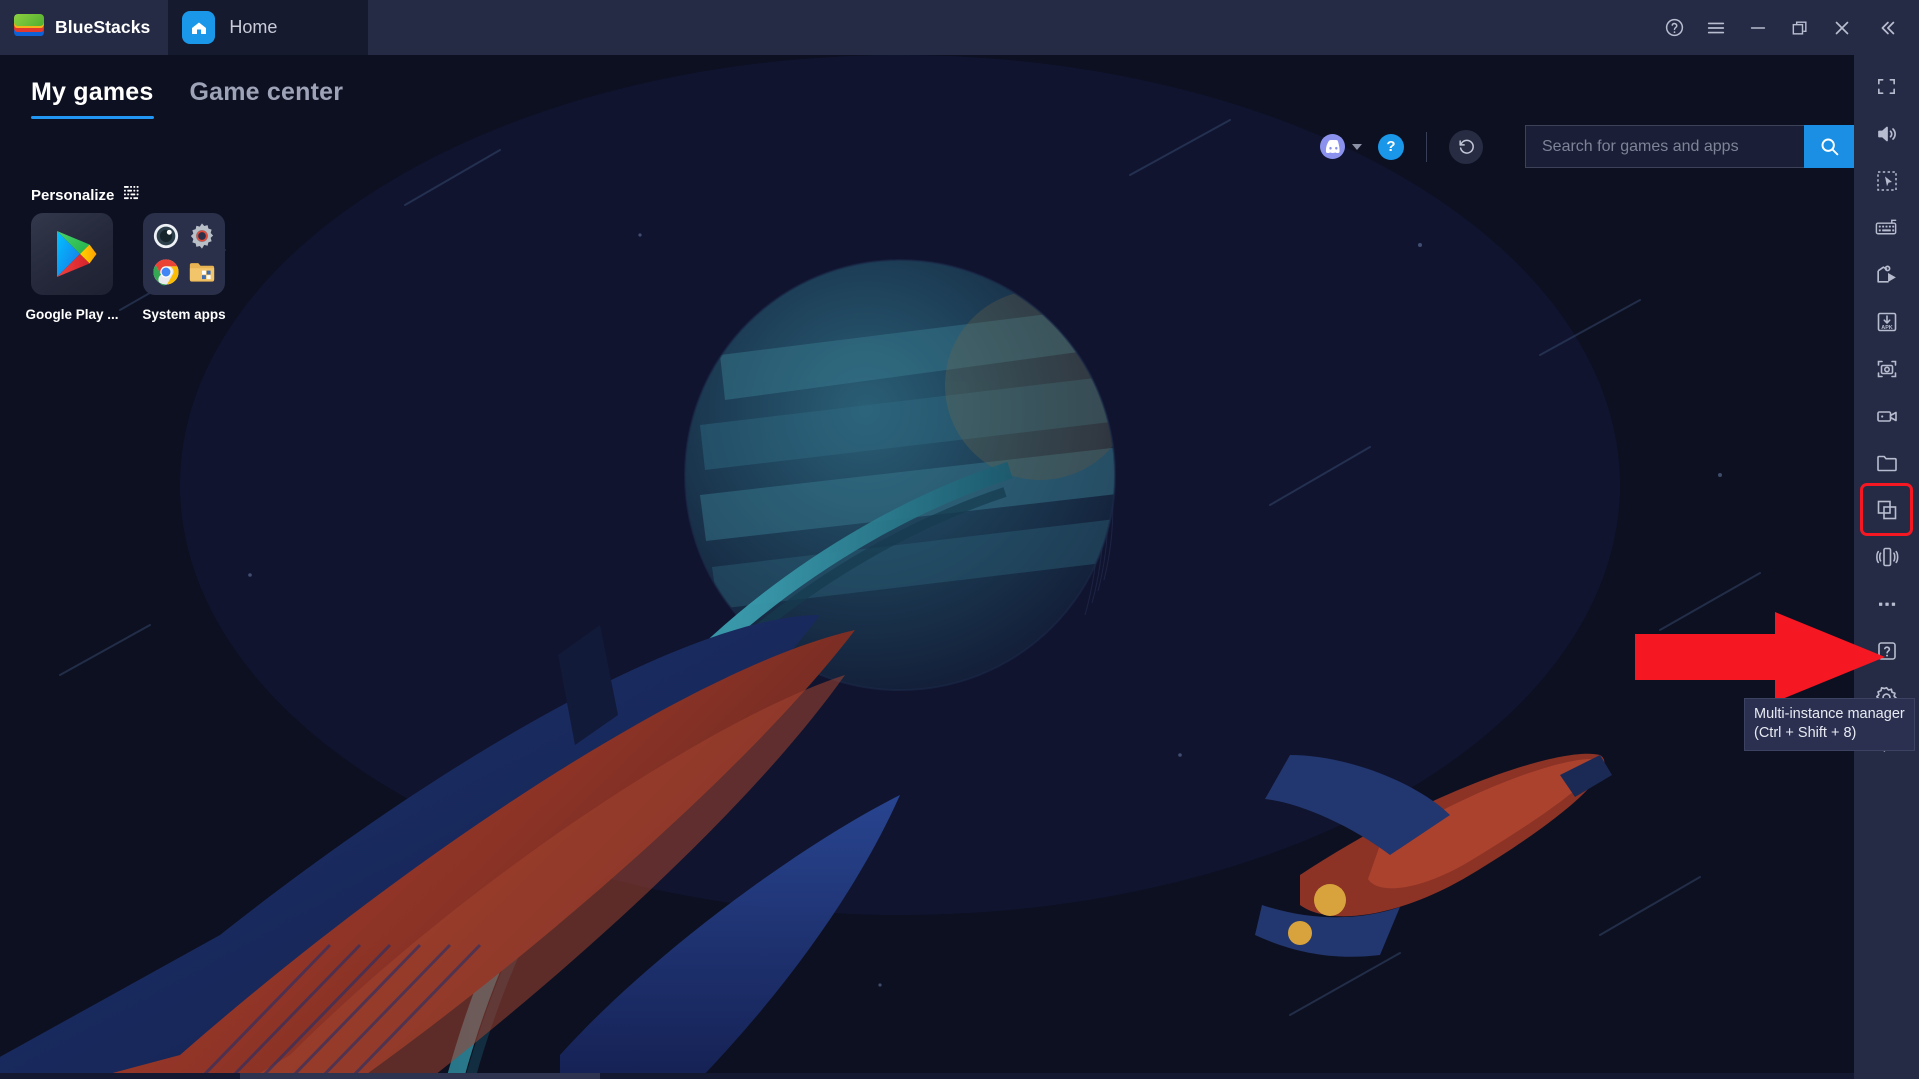 Image resolution: width=1919 pixels, height=1079 pixels. Describe the element at coordinates (1886, 415) in the screenshot. I see `record-video-icon` at that location.